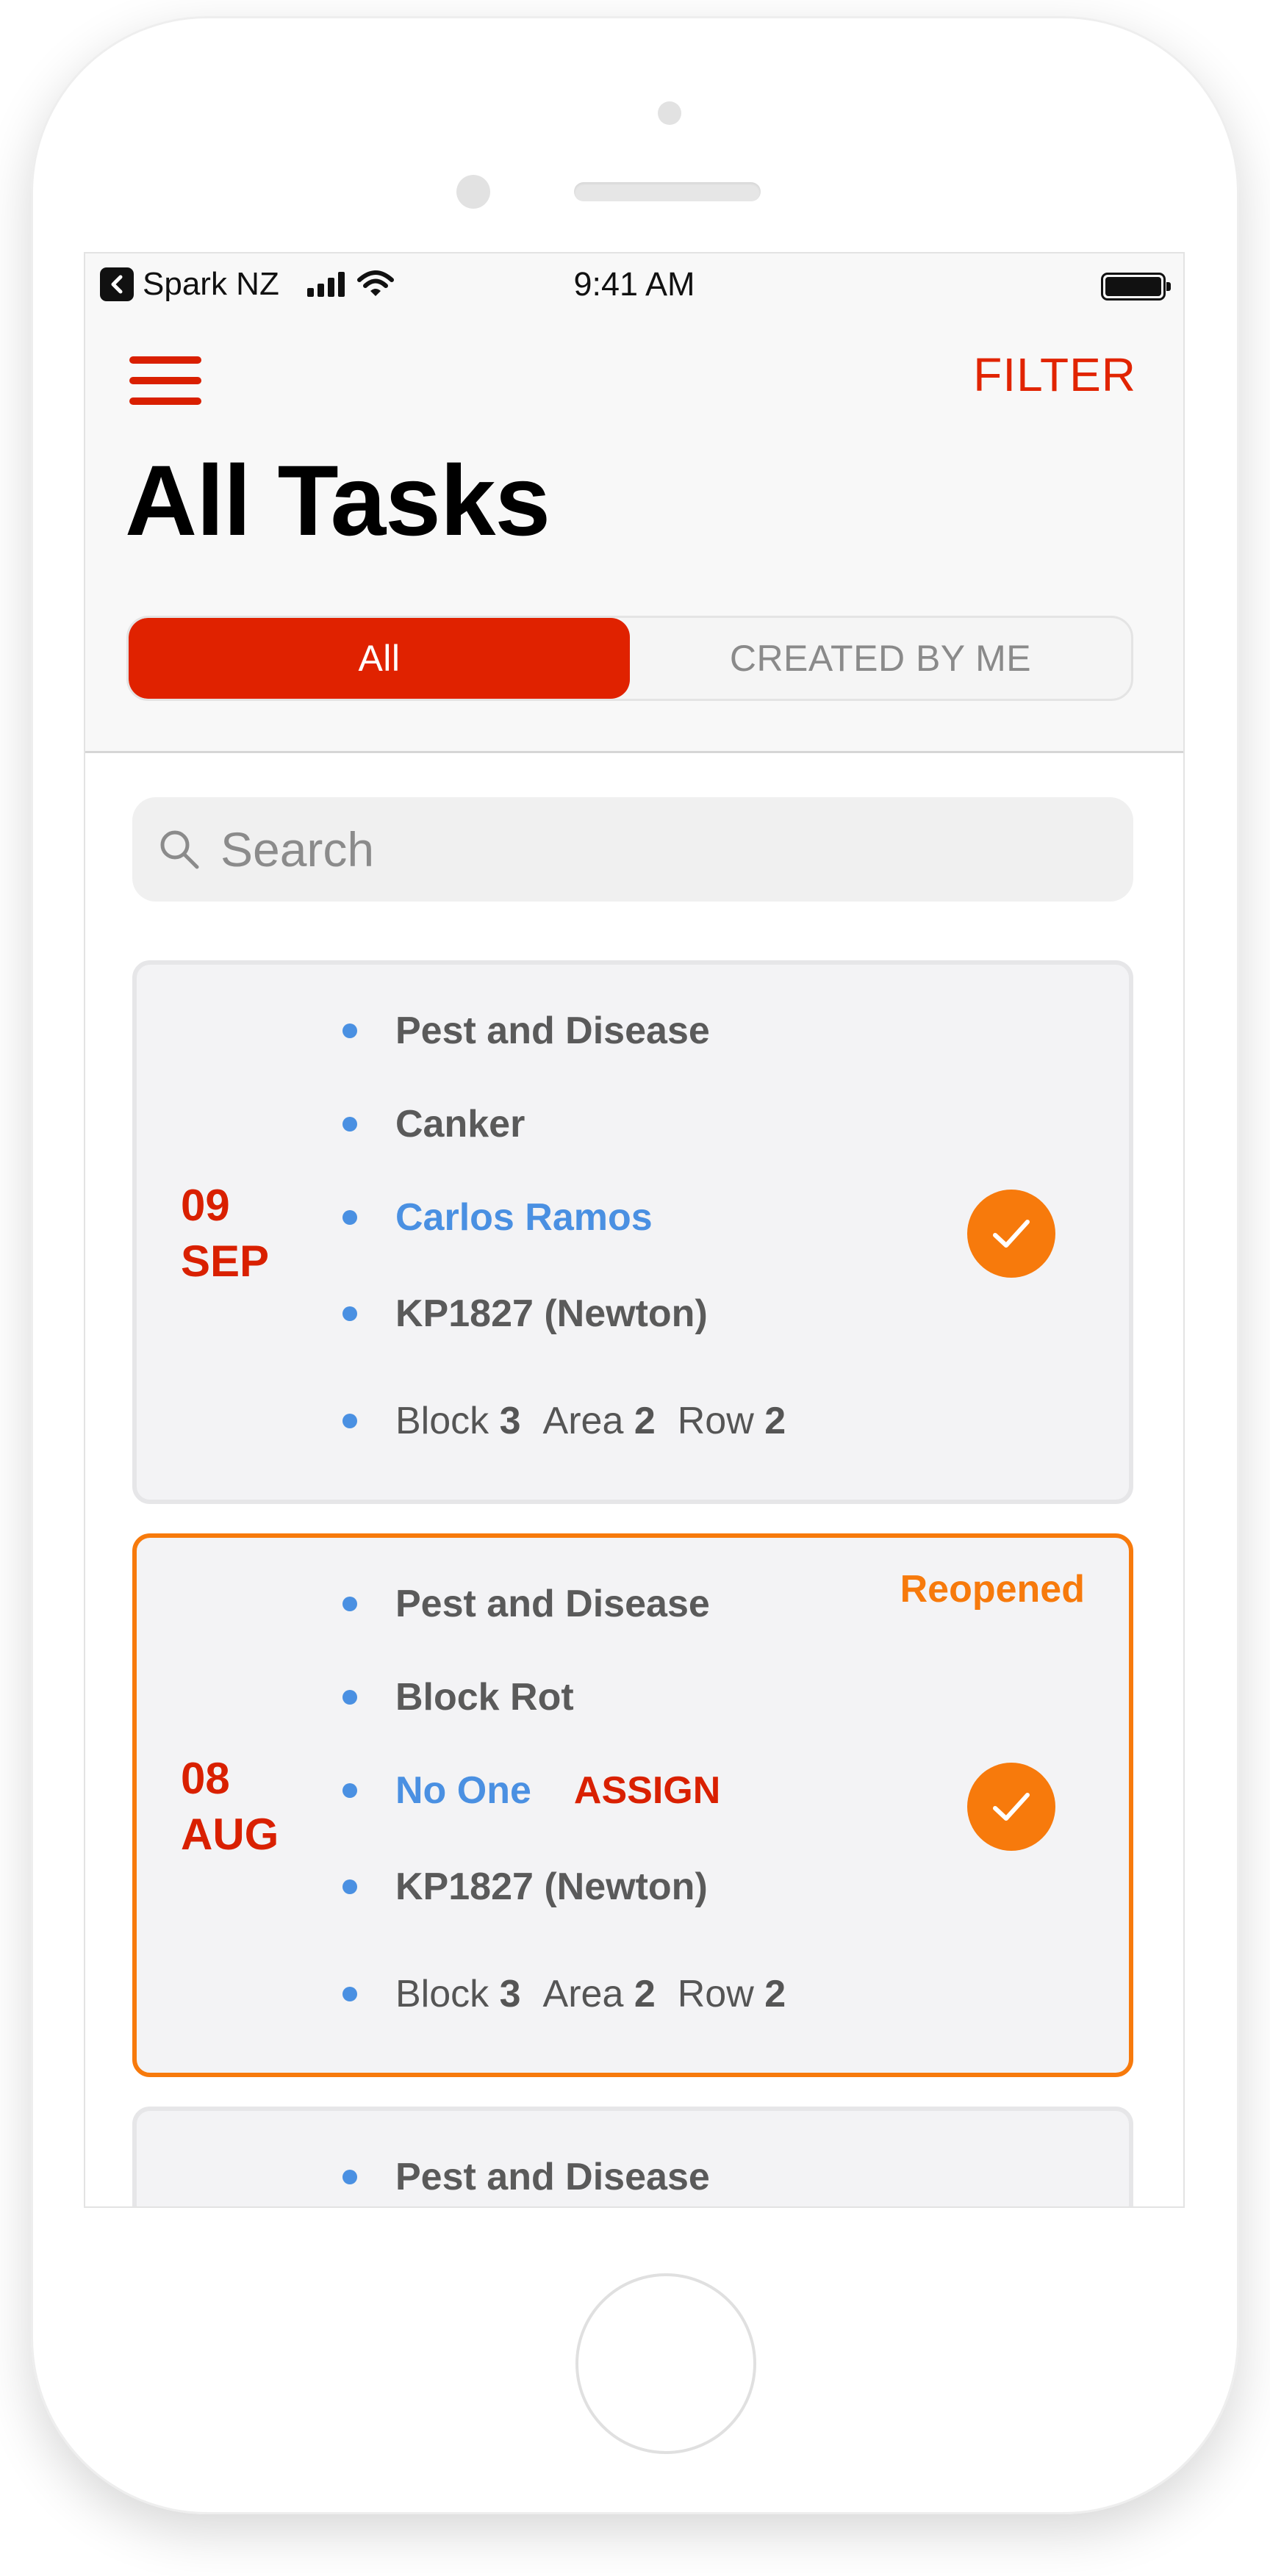  What do you see at coordinates (669, 113) in the screenshot?
I see `proximity-sensor` at bounding box center [669, 113].